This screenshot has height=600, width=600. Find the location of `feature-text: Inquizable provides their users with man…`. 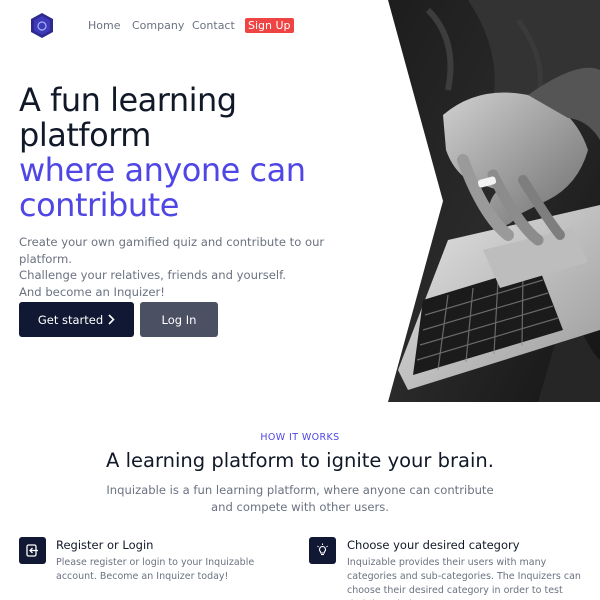

feature-text: Inquizable provides their users with man… is located at coordinates (464, 578).